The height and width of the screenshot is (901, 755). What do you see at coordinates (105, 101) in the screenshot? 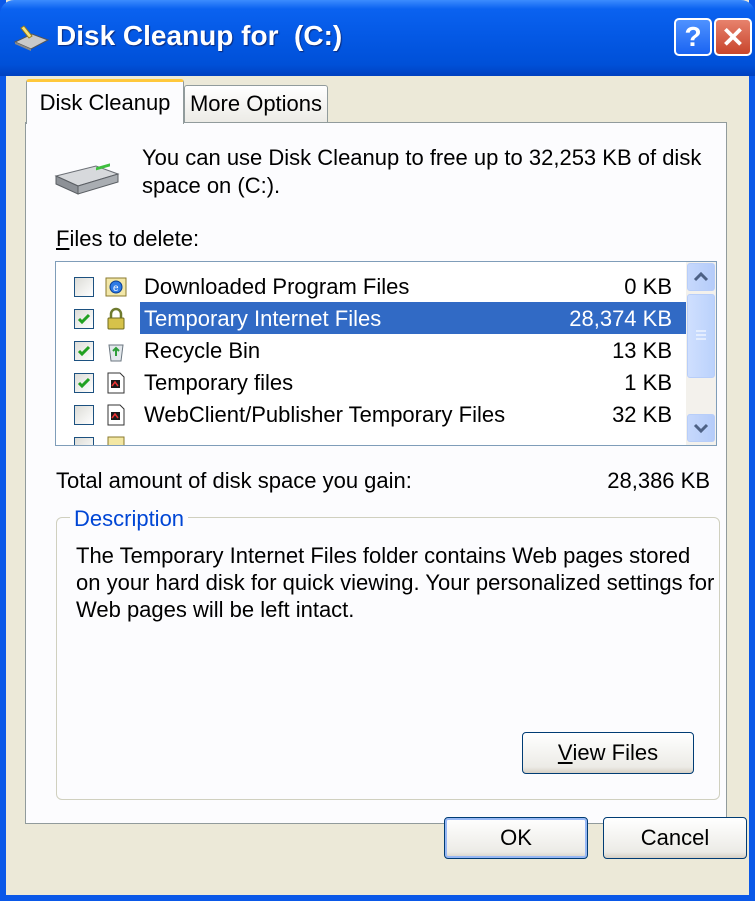
I see `tab-disk-cleanup: Disk Cleanup` at bounding box center [105, 101].